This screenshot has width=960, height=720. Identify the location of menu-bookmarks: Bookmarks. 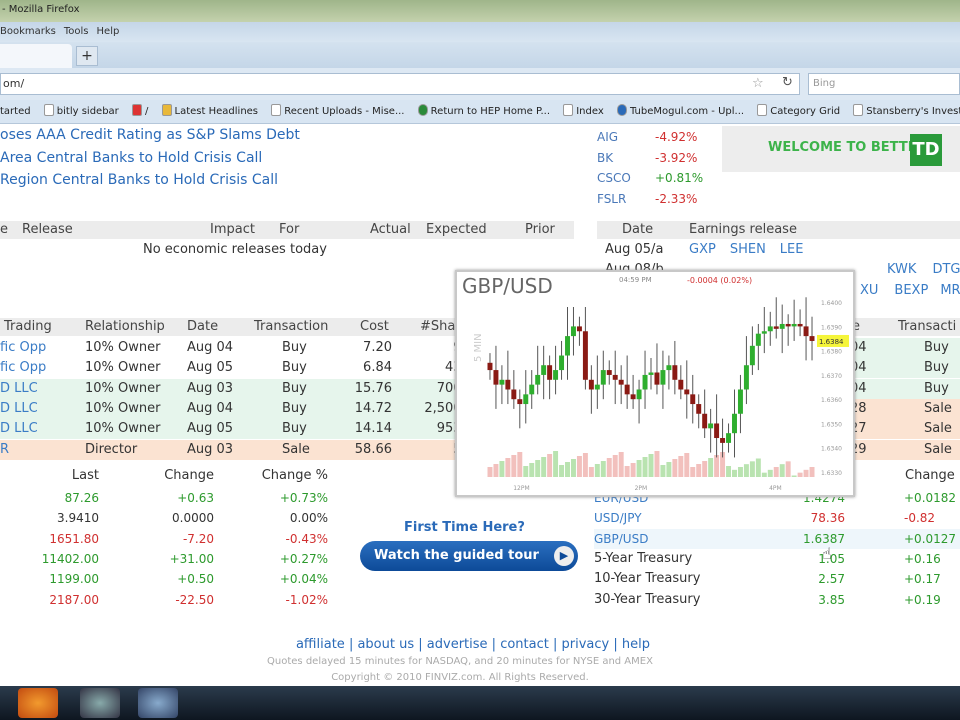
(28, 31).